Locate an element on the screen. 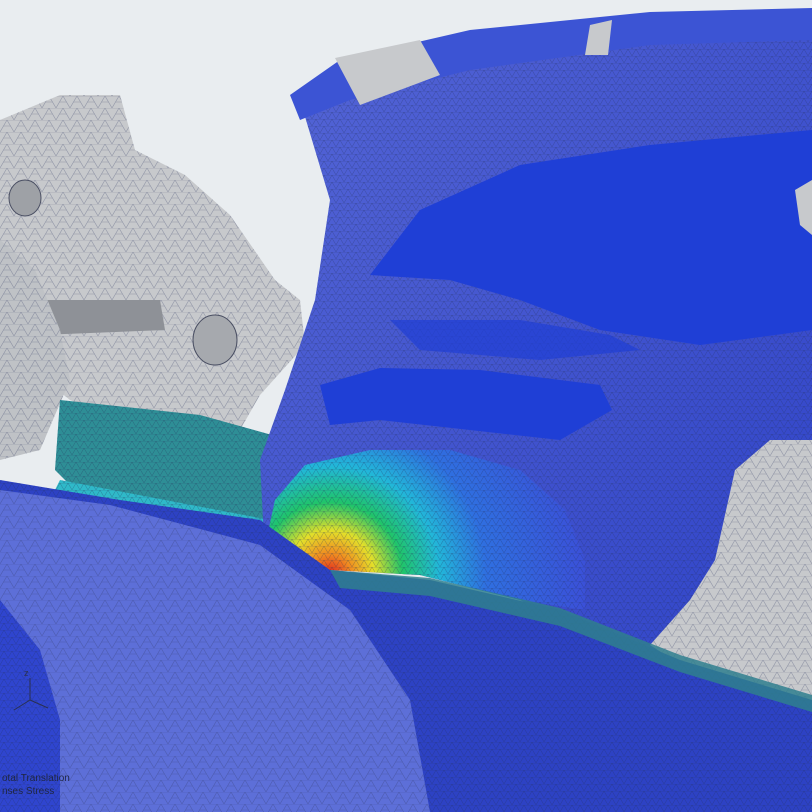 The width and height of the screenshot is (812, 812). result-legend-line-2: nses Stress is located at coordinates (28, 791).